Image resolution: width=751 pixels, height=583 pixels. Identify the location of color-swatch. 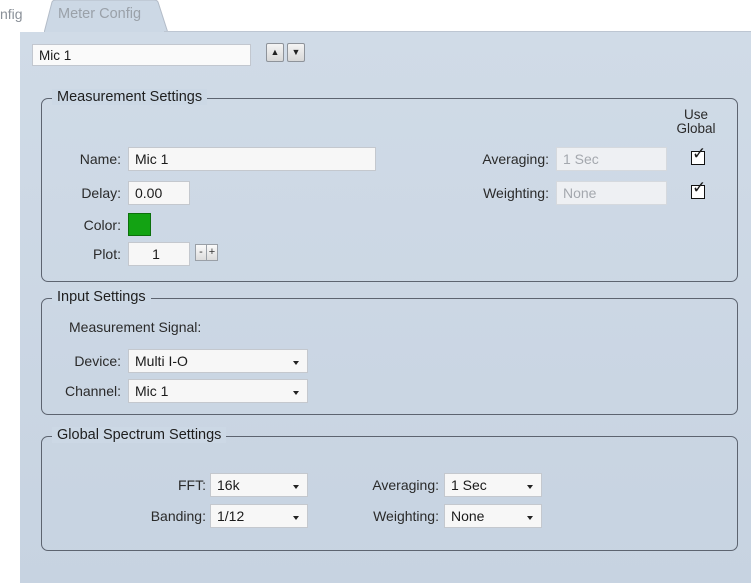
(139, 224).